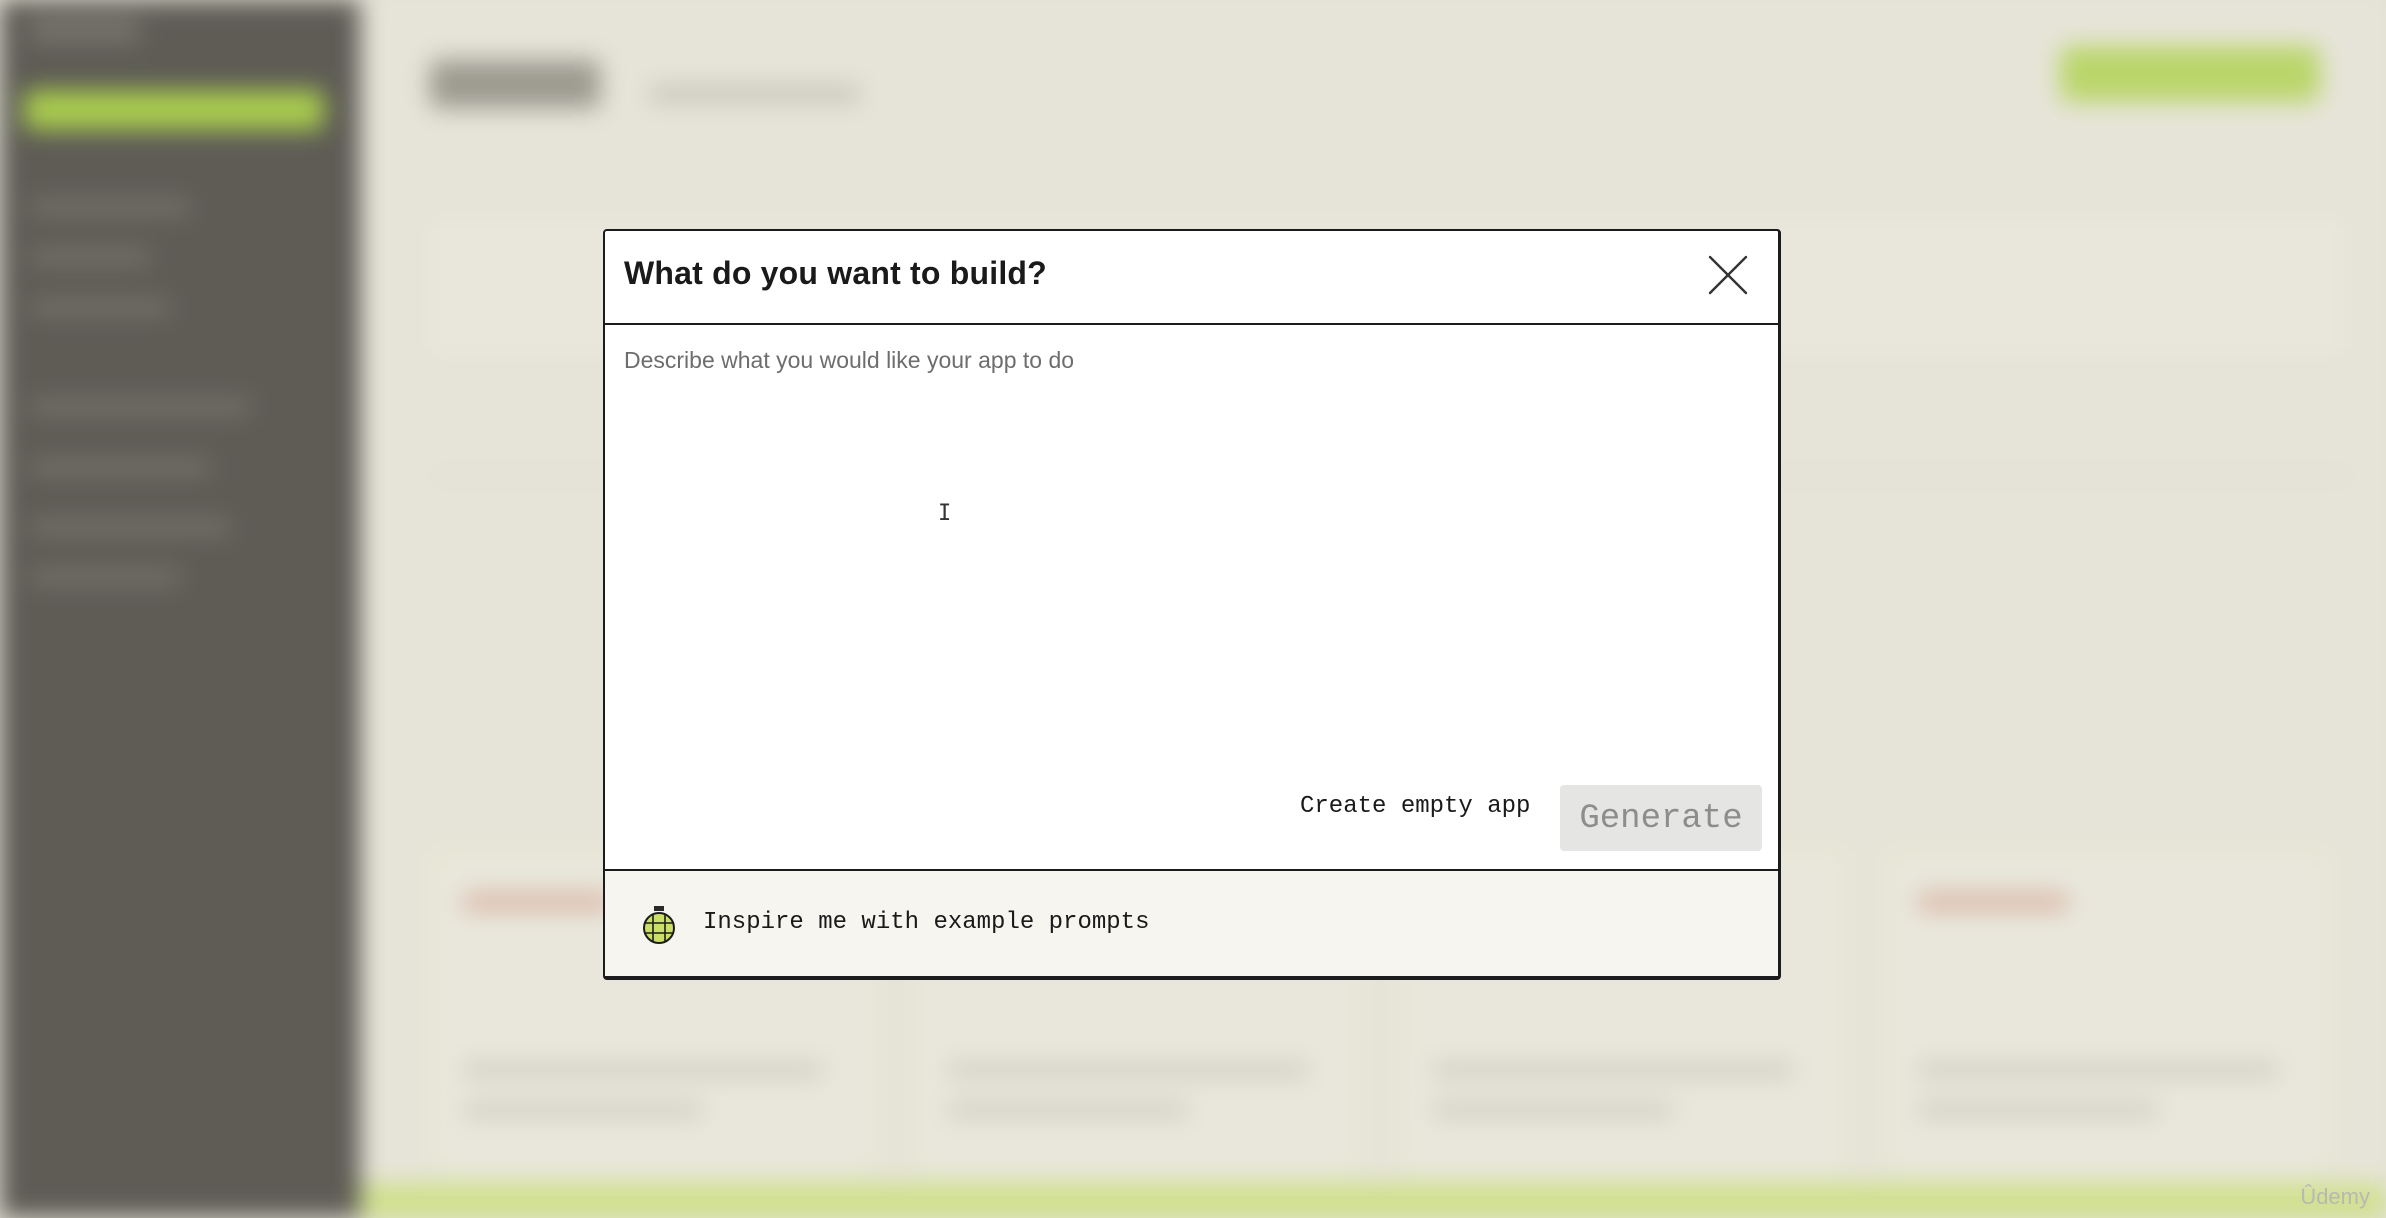  What do you see at coordinates (1415, 807) in the screenshot?
I see `create-empty-app-button: Create empty app` at bounding box center [1415, 807].